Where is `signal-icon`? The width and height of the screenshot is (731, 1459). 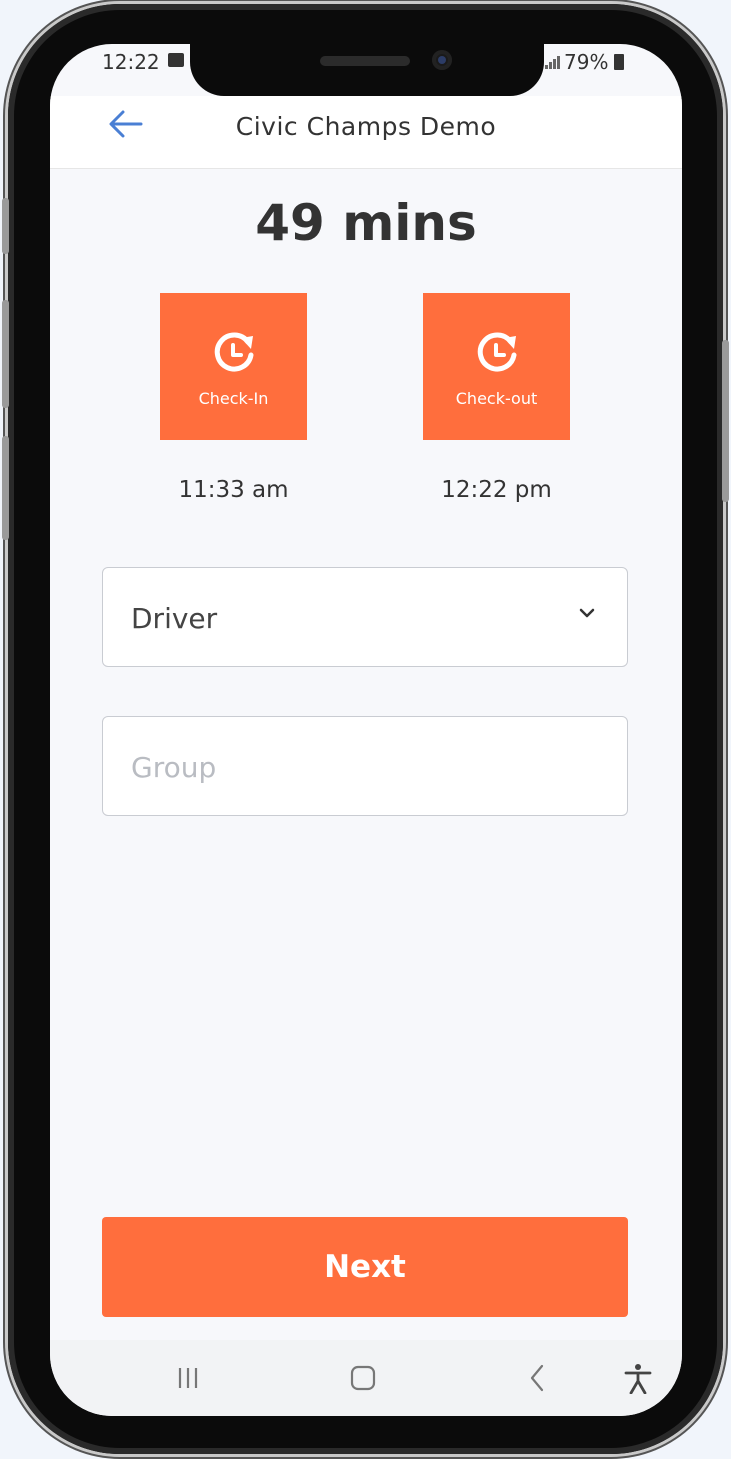 signal-icon is located at coordinates (552, 62).